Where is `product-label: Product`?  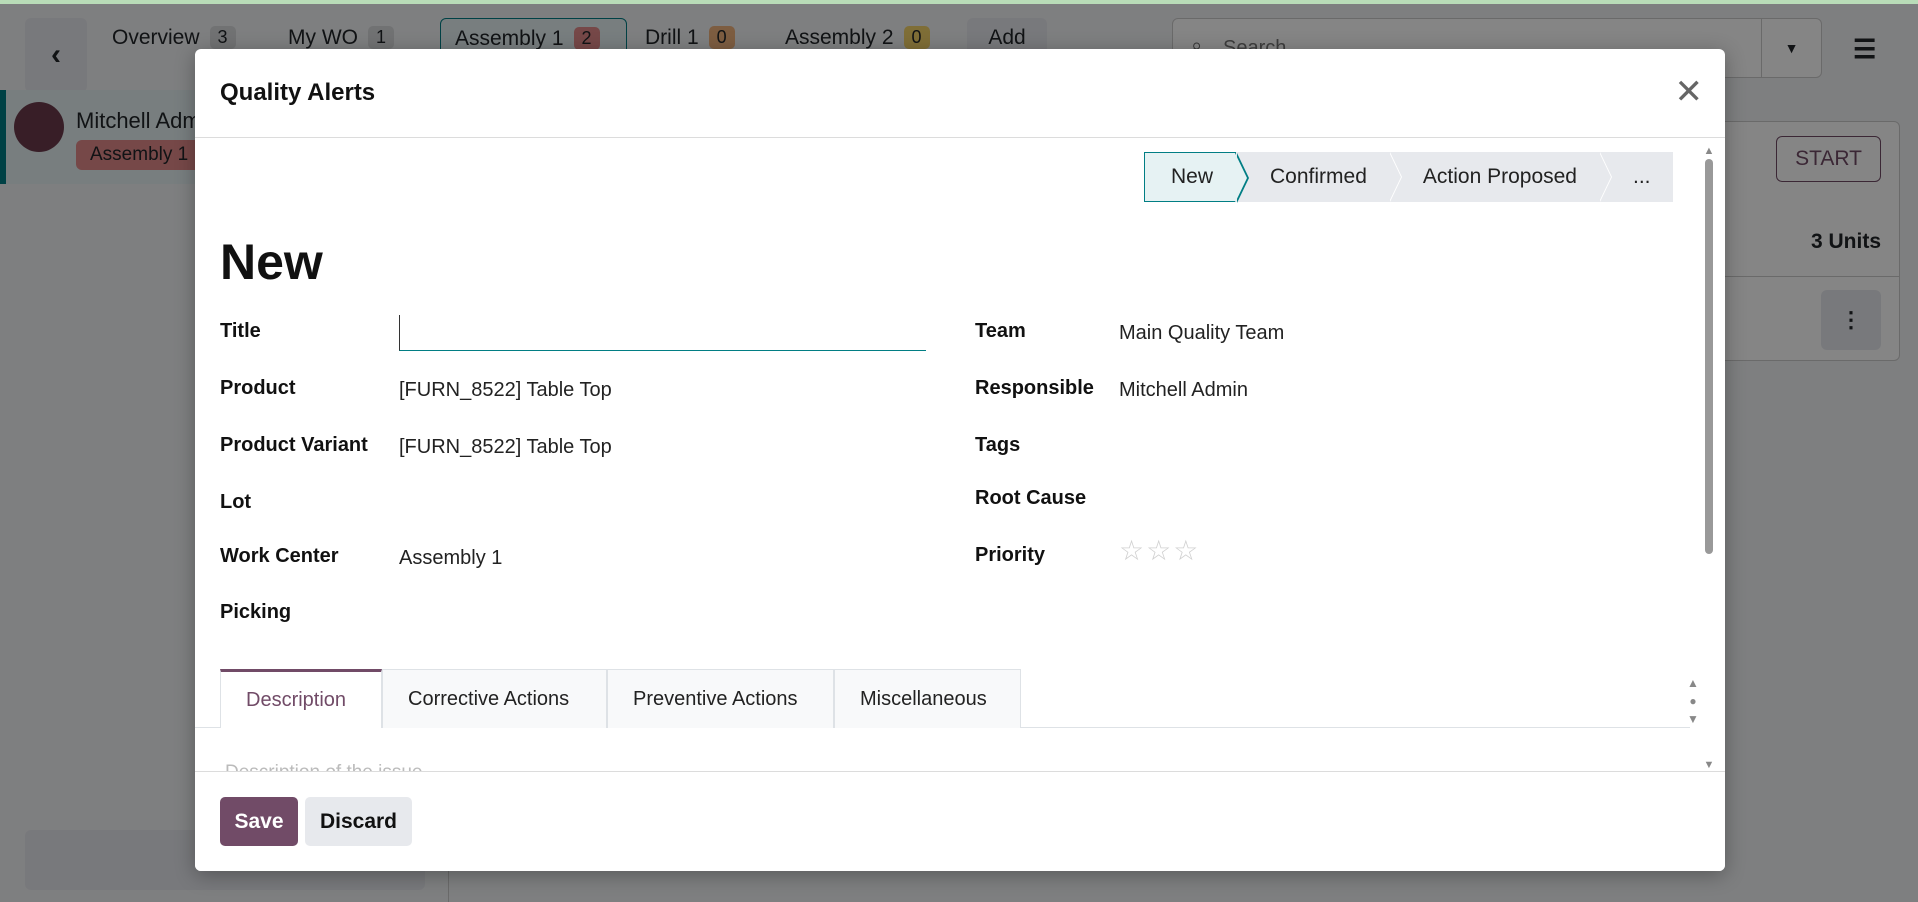 product-label: Product is located at coordinates (258, 388).